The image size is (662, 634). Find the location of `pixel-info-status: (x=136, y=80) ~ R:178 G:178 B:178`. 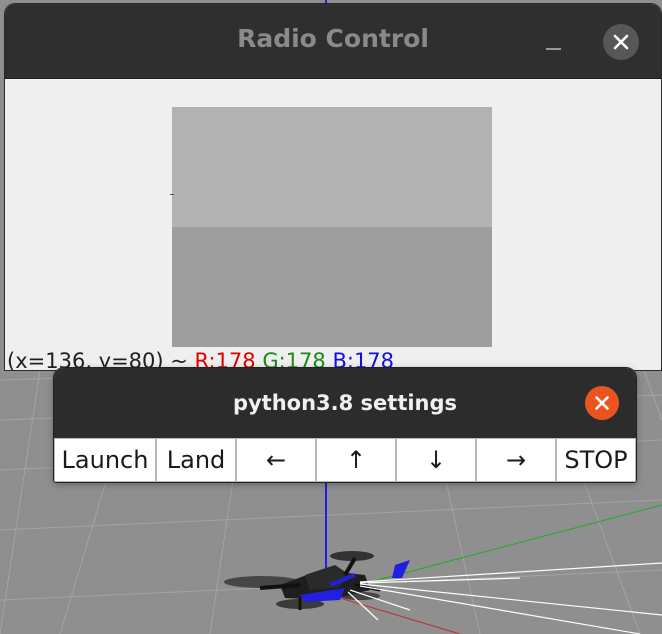

pixel-info-status: (x=136, y=80) ~ R:178 G:178 B:178 is located at coordinates (200, 359).